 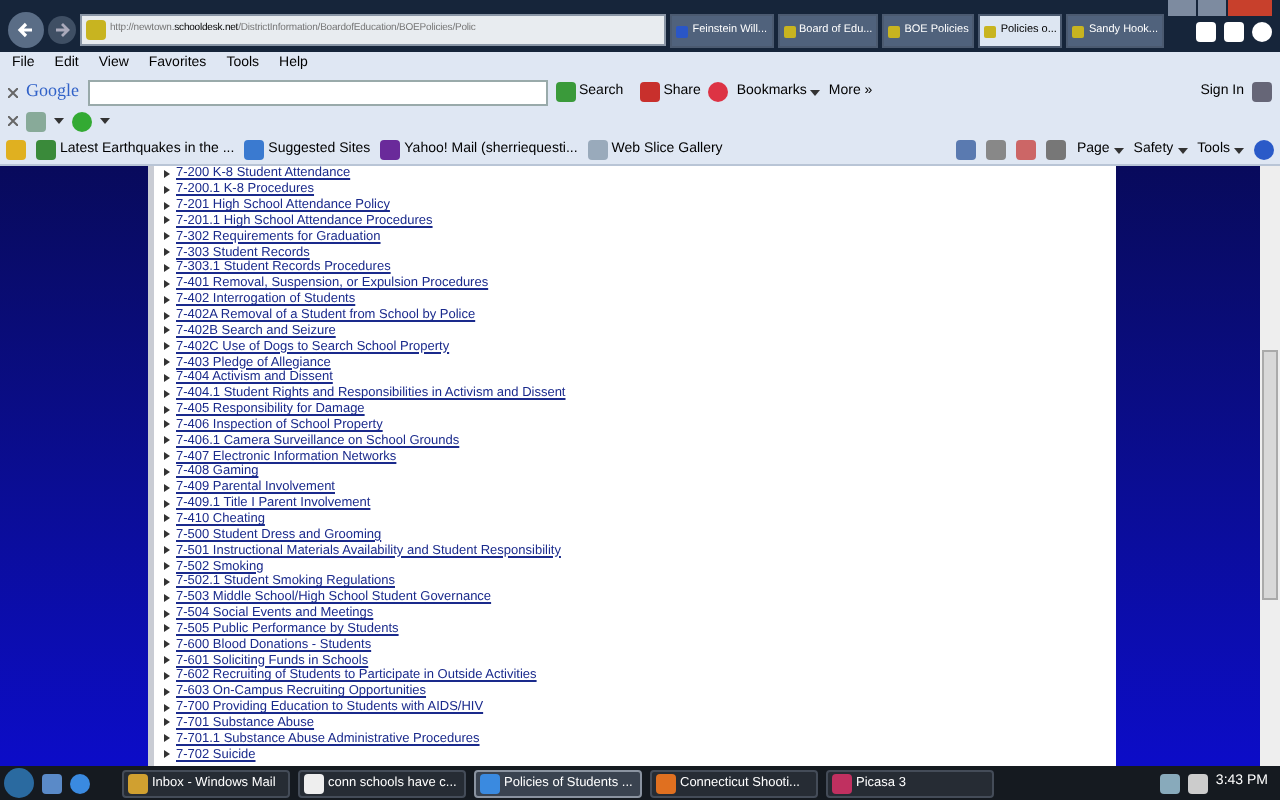 I want to click on scrollbar, so click(x=1270, y=466).